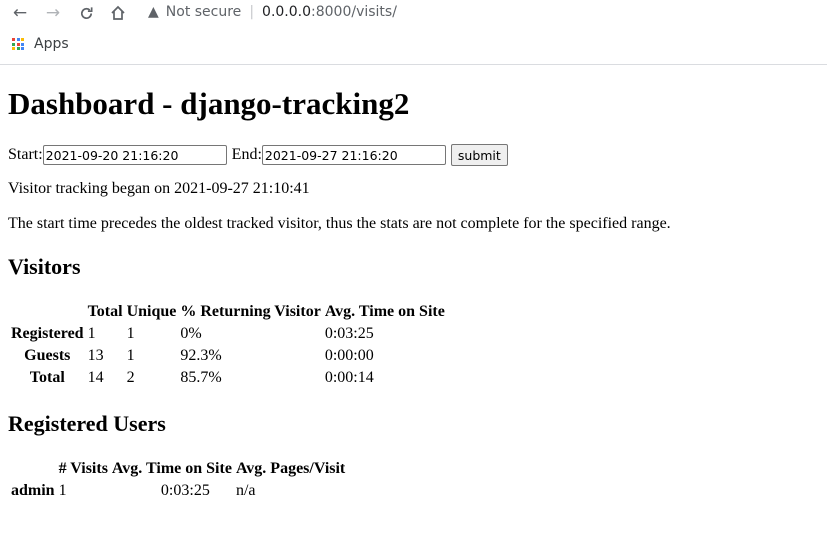  I want to click on table-row: Registered 1 1 0% 0:03:25, so click(228, 334).